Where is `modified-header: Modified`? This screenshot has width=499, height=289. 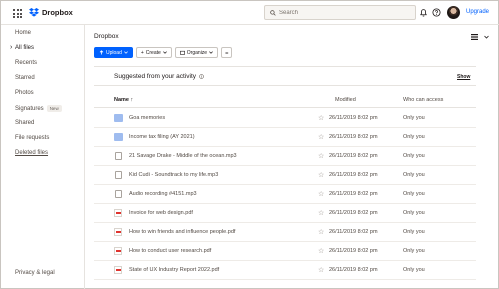
modified-header: Modified is located at coordinates (345, 100).